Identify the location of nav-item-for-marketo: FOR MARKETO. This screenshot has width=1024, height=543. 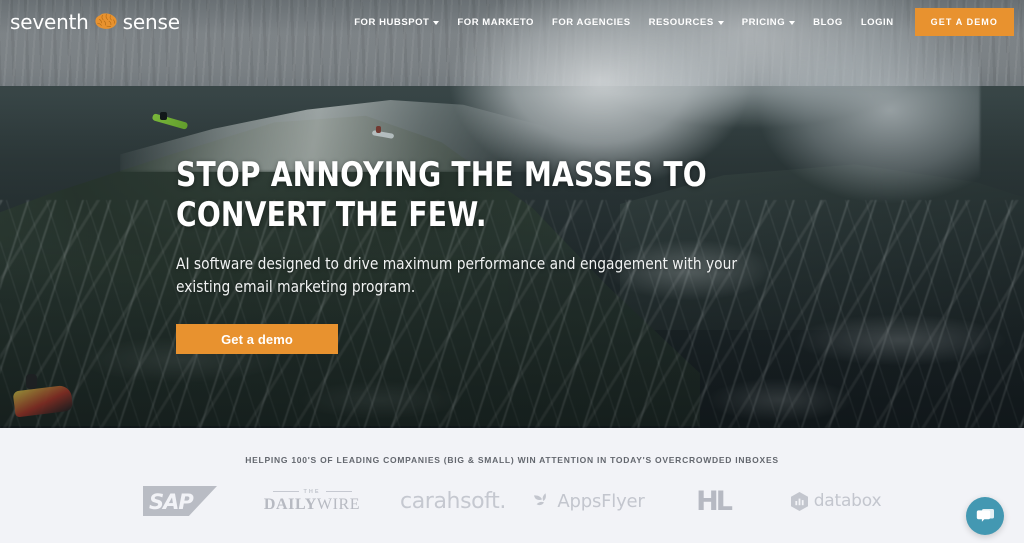
(495, 22).